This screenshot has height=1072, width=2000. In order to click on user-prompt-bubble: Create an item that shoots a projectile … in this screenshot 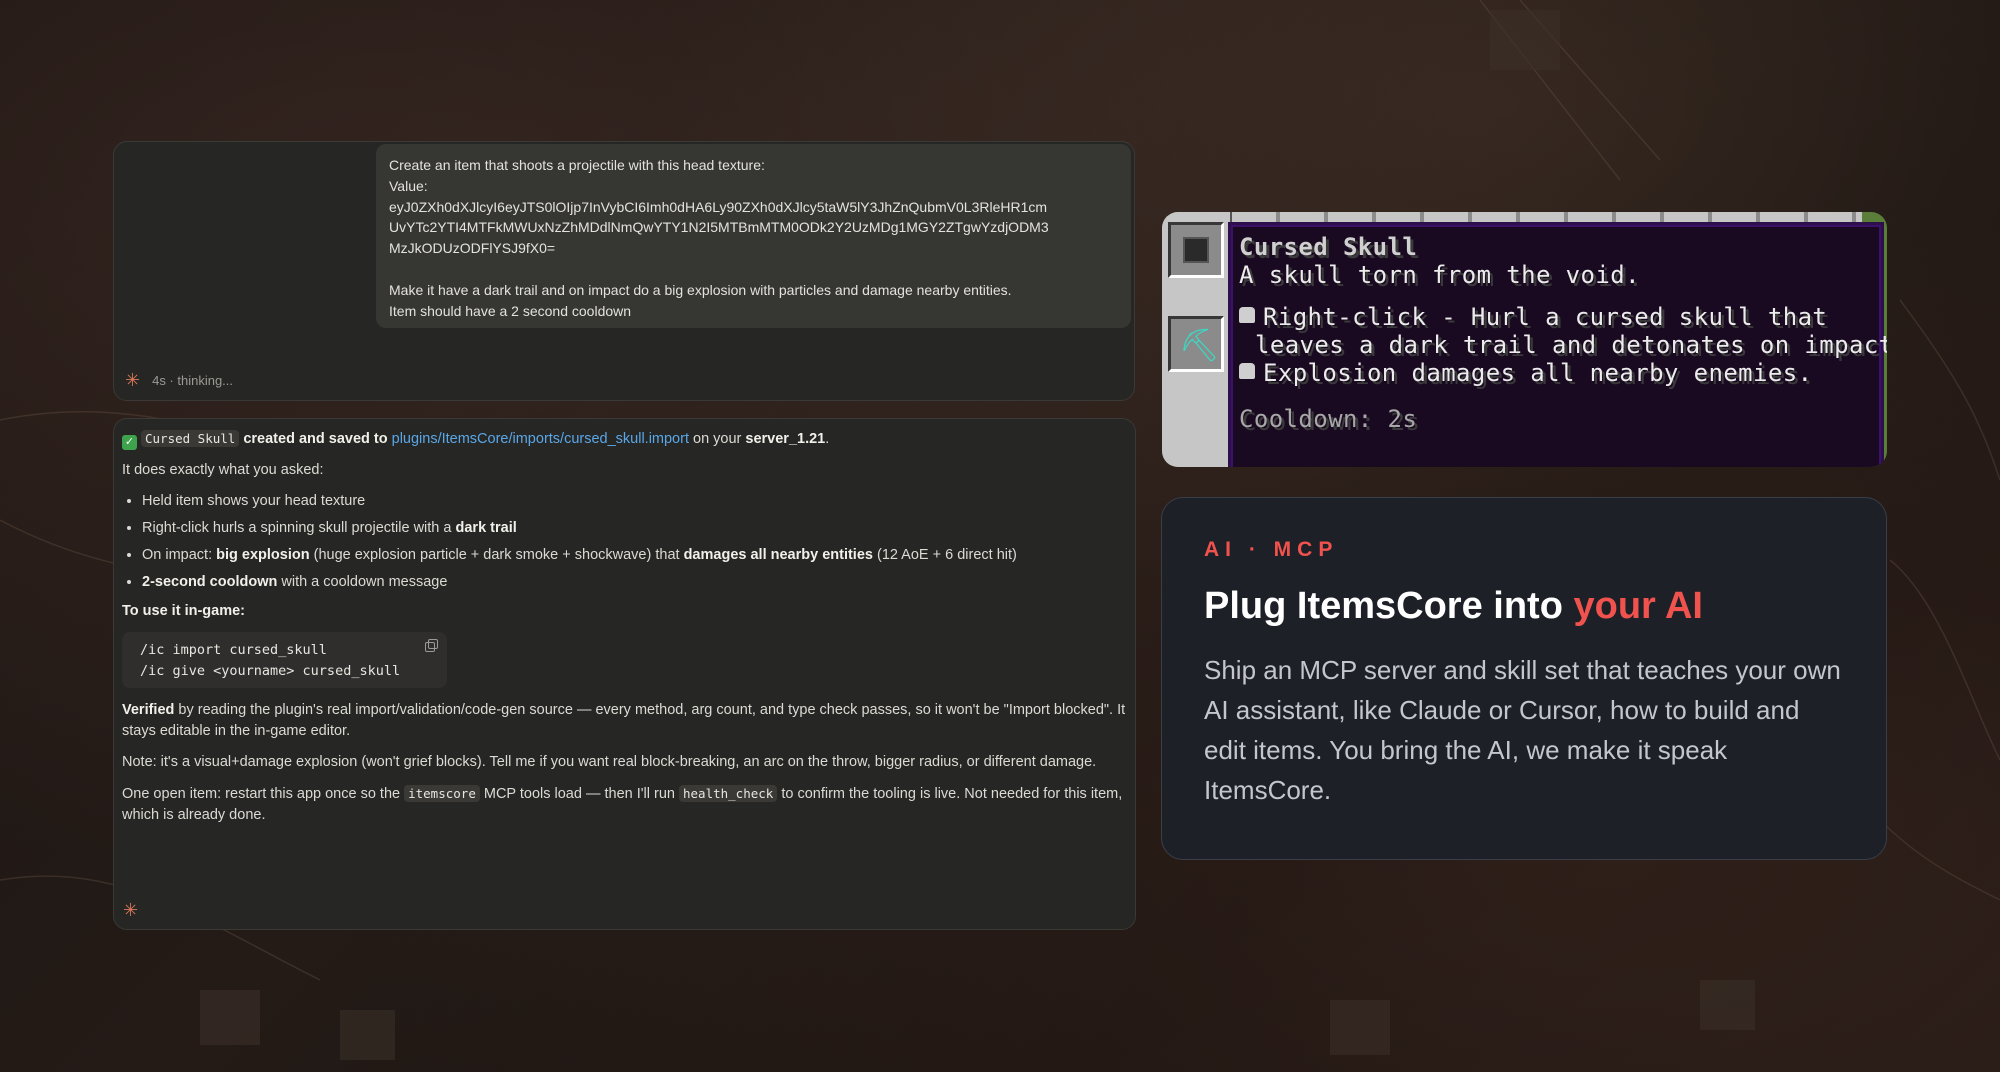, I will do `click(753, 236)`.